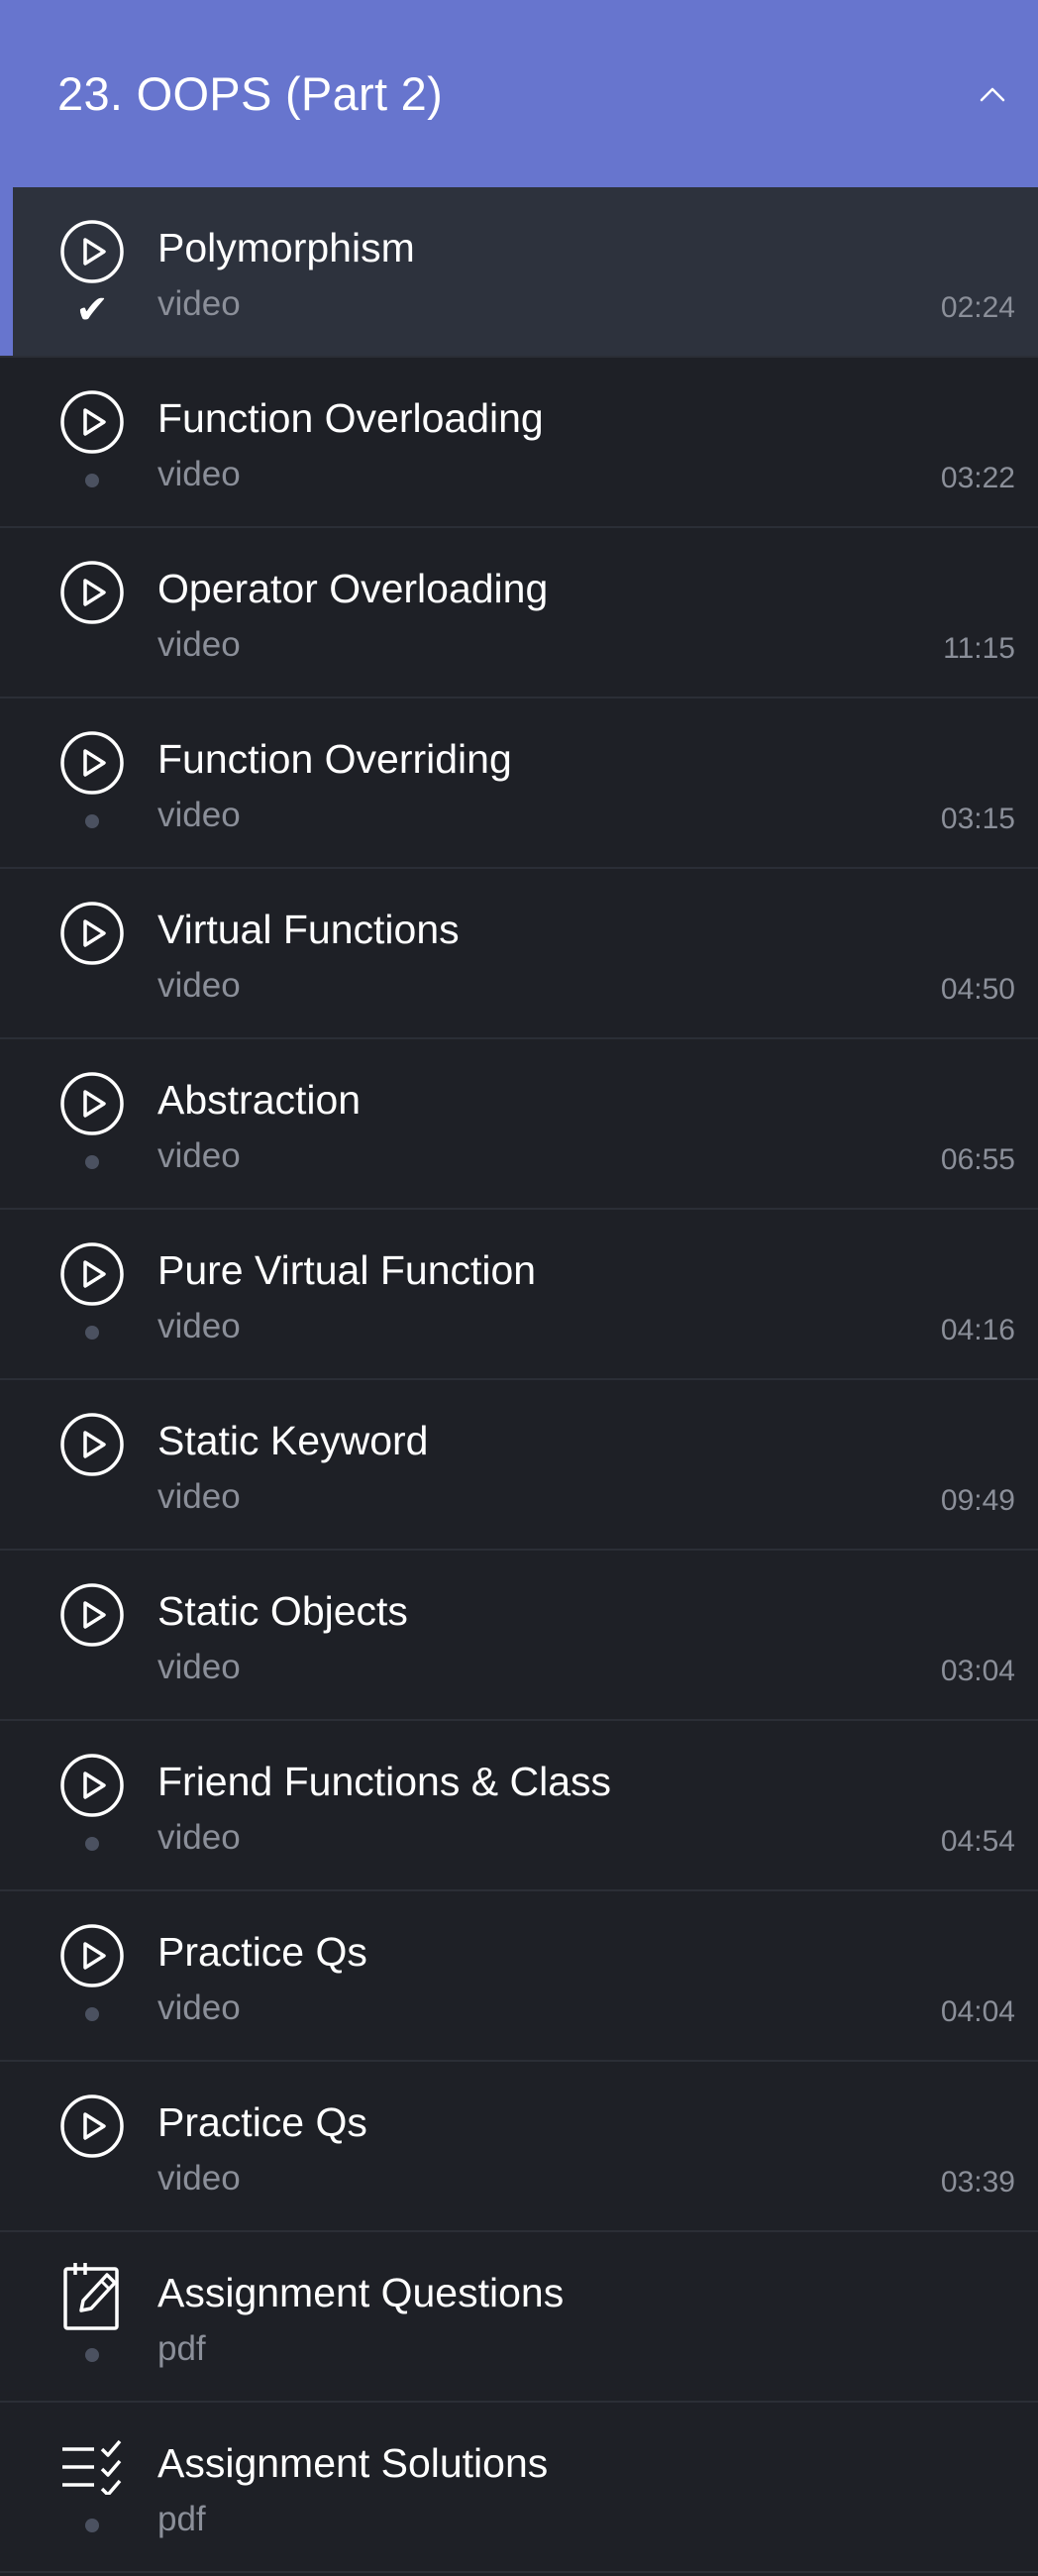  What do you see at coordinates (978, 1671) in the screenshot?
I see `lesson-duration: 03:04` at bounding box center [978, 1671].